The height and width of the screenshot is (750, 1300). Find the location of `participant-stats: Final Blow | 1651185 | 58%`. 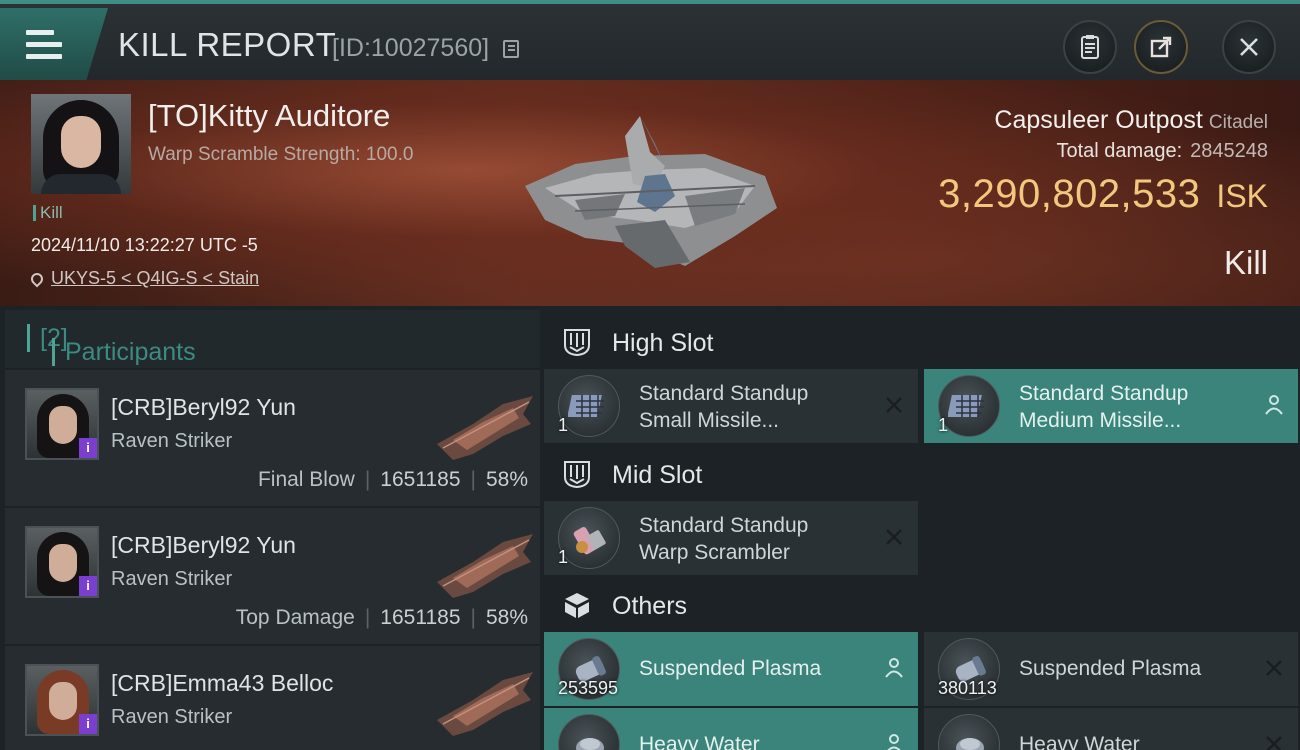

participant-stats: Final Blow | 1651185 | 58% is located at coordinates (392, 479).